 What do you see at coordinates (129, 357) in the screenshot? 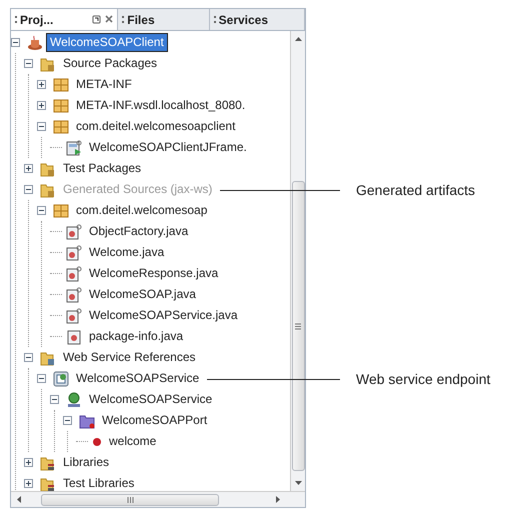
I see `tree-item-label: Web Service References` at bounding box center [129, 357].